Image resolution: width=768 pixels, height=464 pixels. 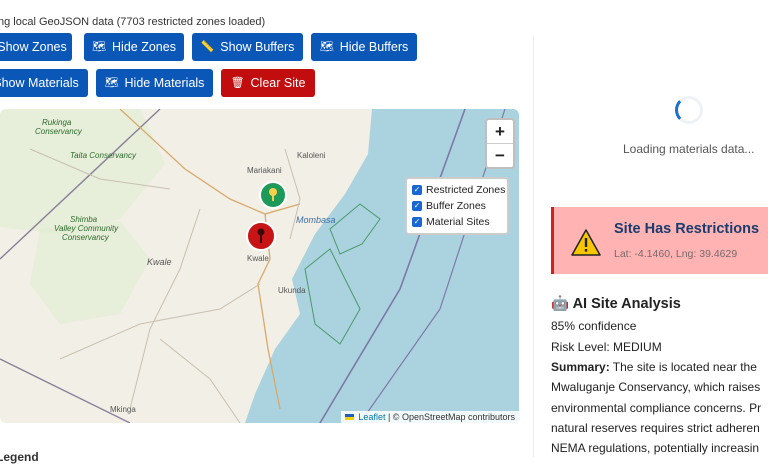 I want to click on flag-icon, so click(x=349, y=417).